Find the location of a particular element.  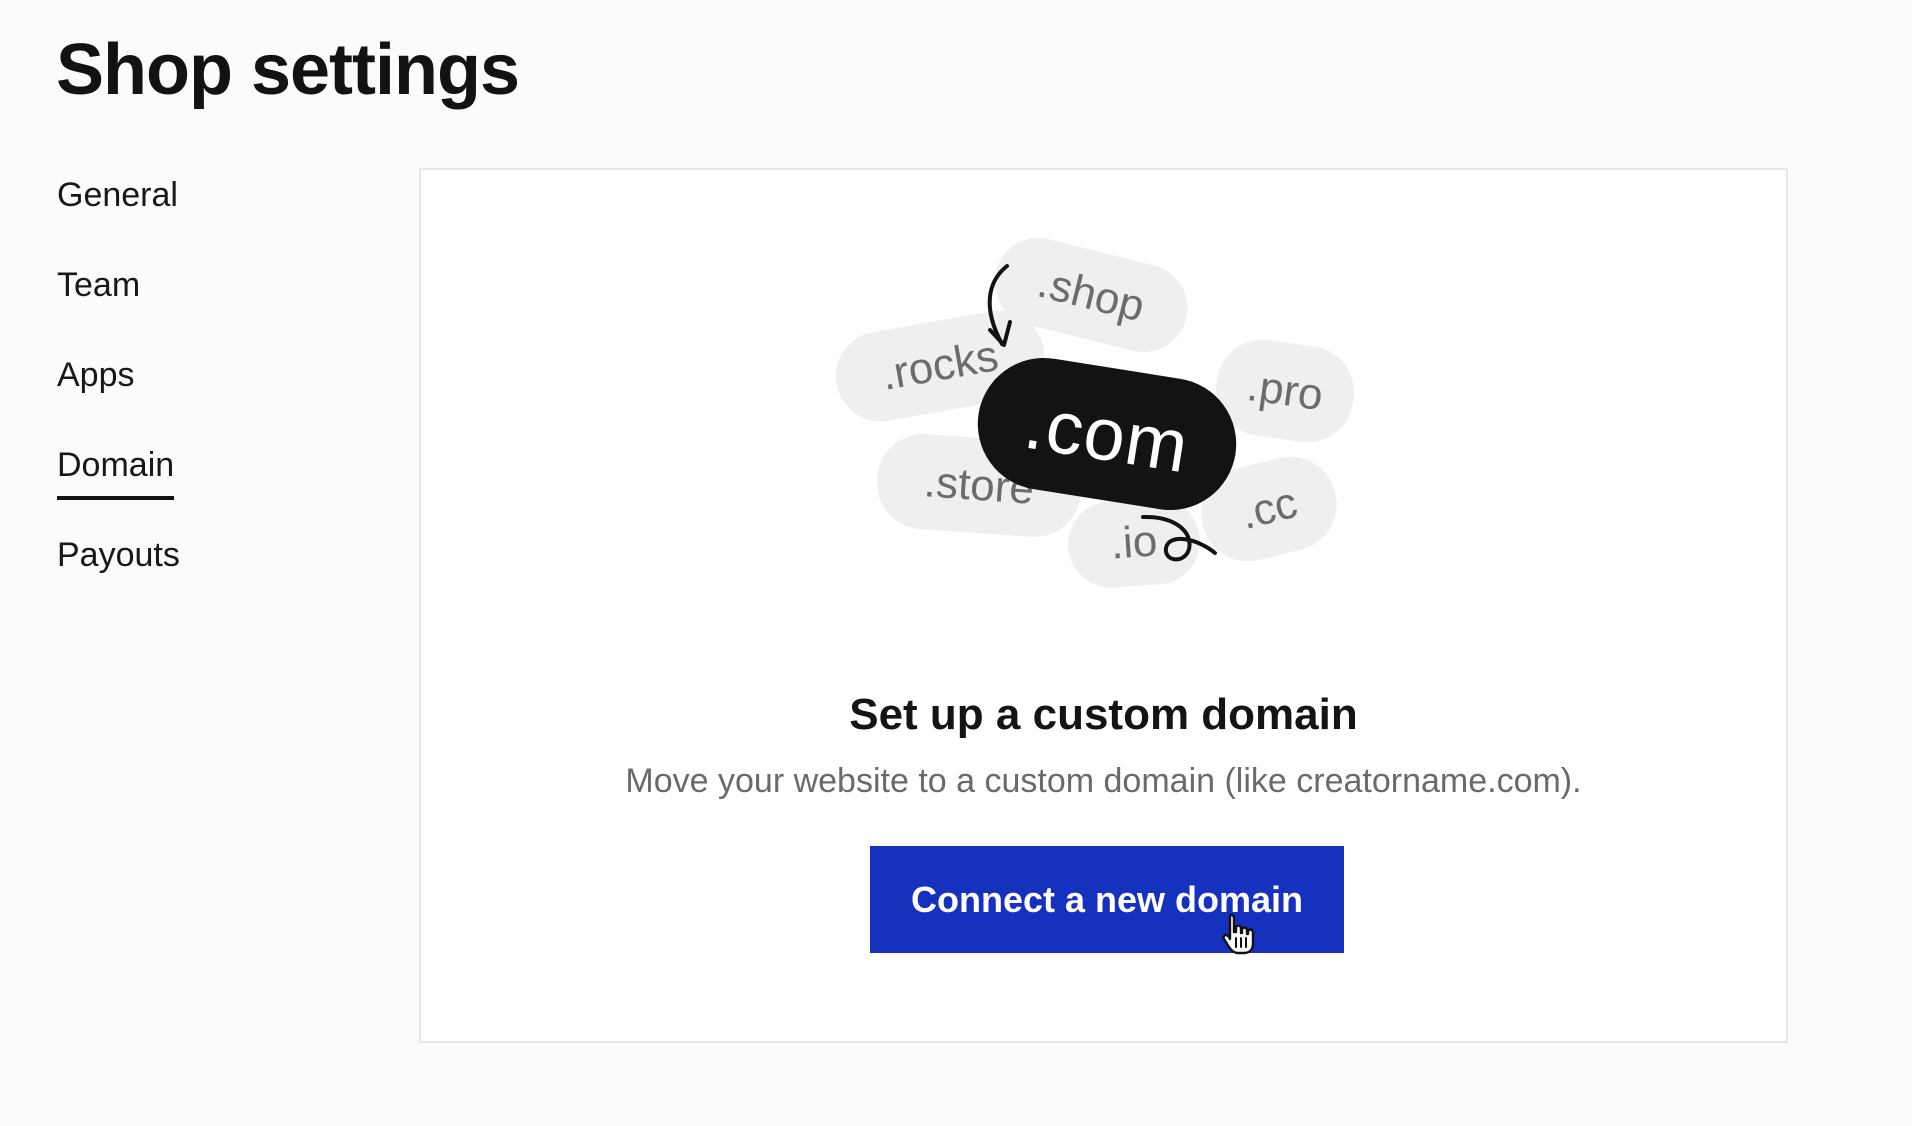

page-title: Shop settings is located at coordinates (288, 70).